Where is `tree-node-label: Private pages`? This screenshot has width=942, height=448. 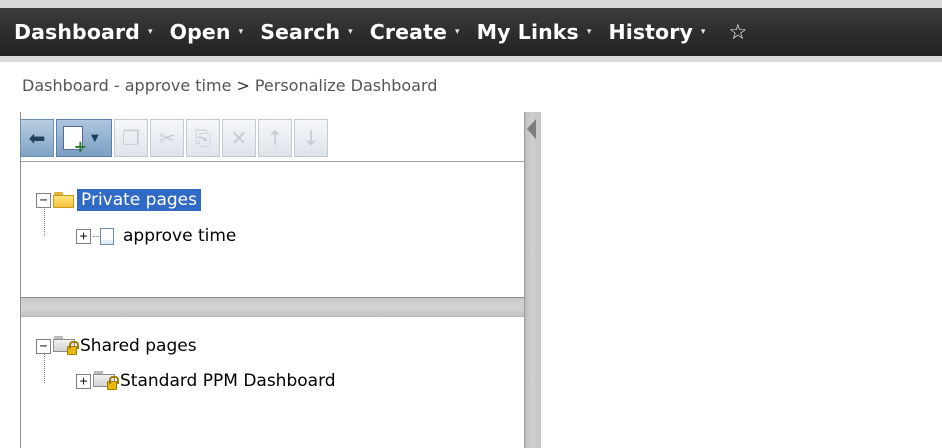
tree-node-label: Private pages is located at coordinates (139, 200).